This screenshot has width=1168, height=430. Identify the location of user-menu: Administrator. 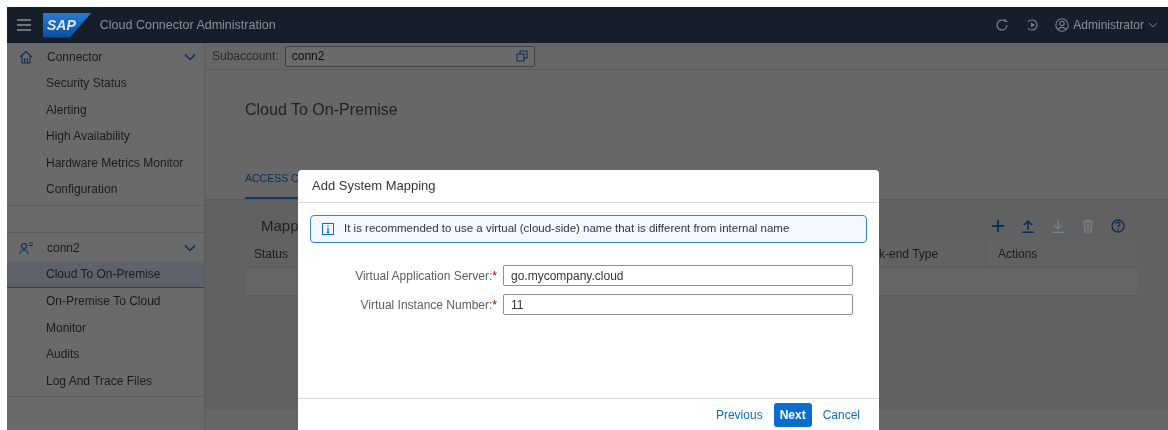
(1106, 25).